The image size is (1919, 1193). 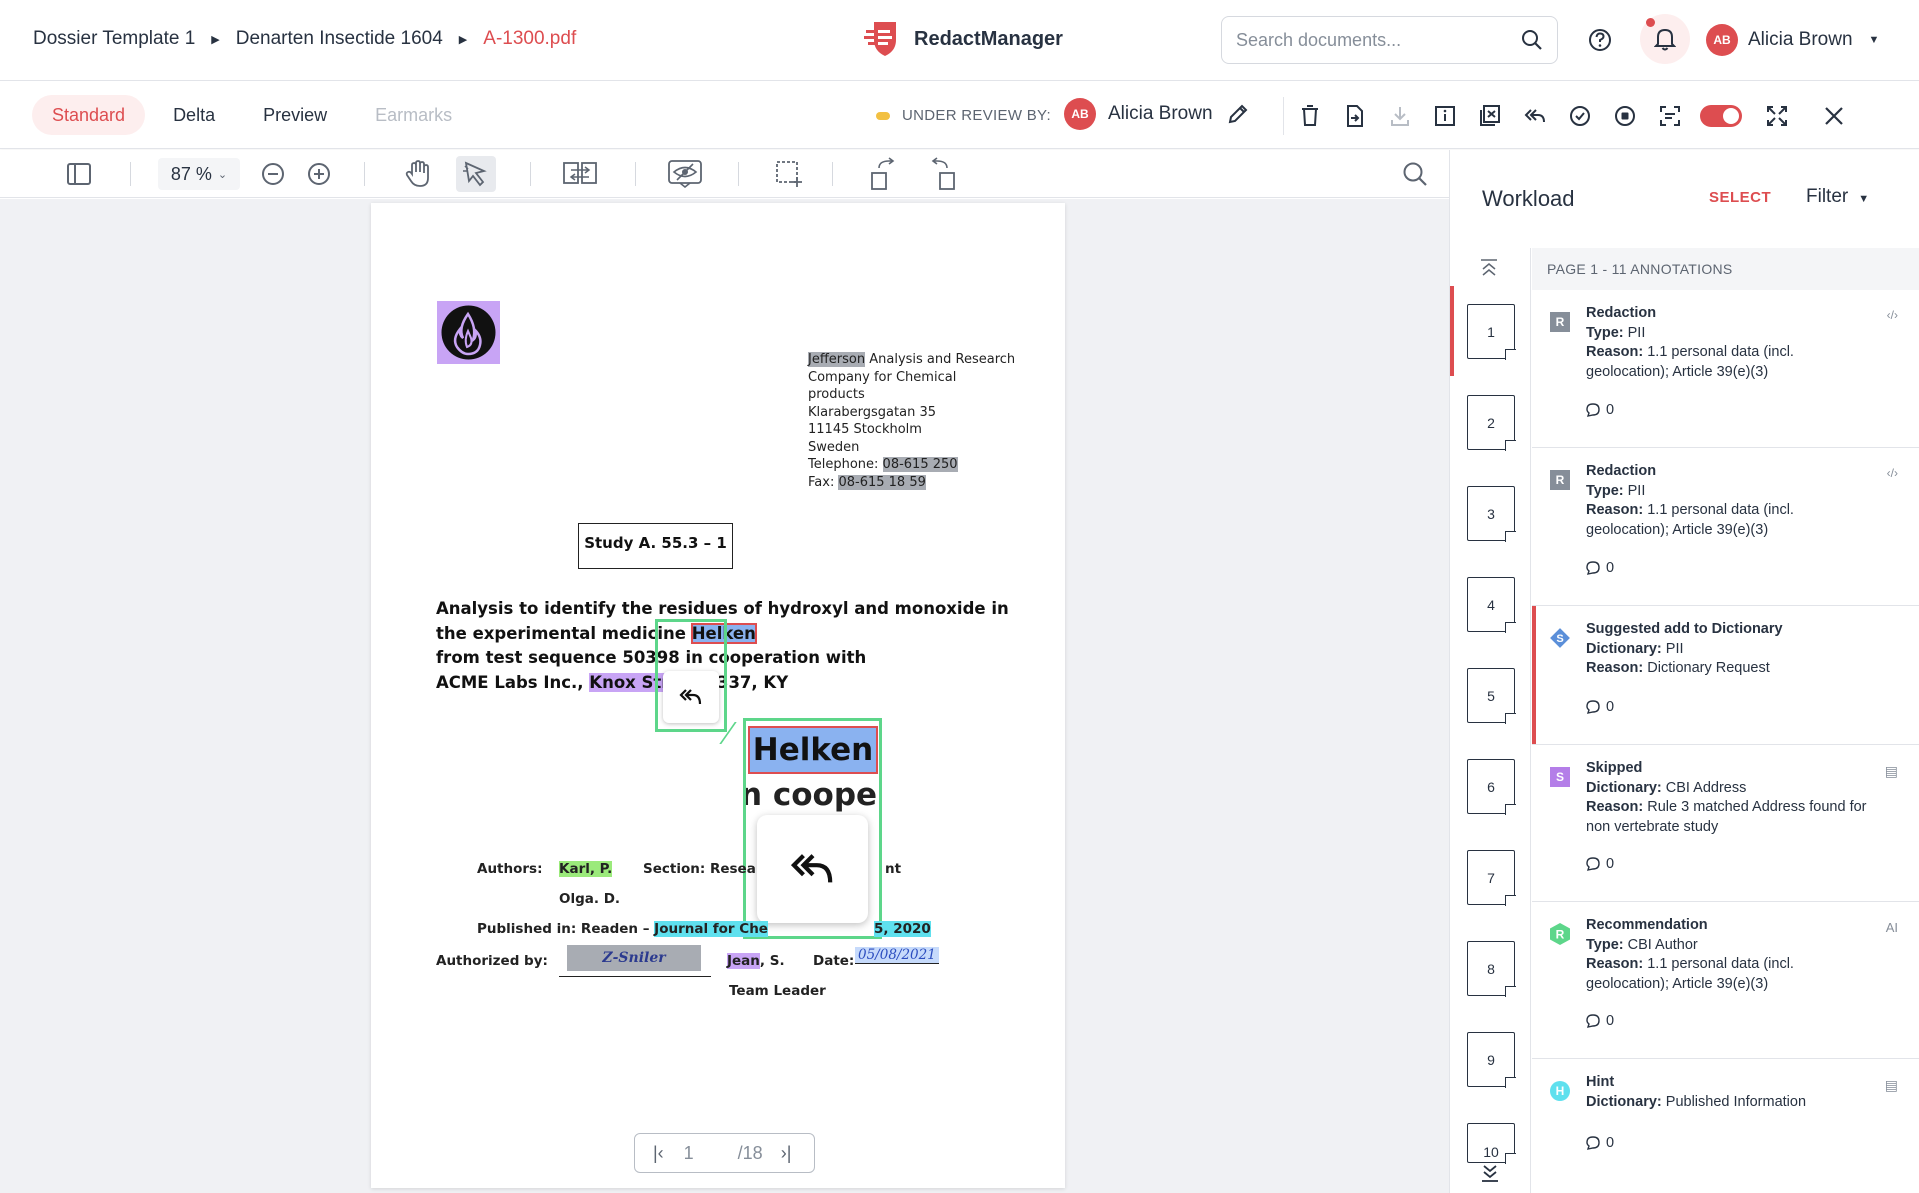 What do you see at coordinates (1721, 116) in the screenshot?
I see `show-redactions-toggle` at bounding box center [1721, 116].